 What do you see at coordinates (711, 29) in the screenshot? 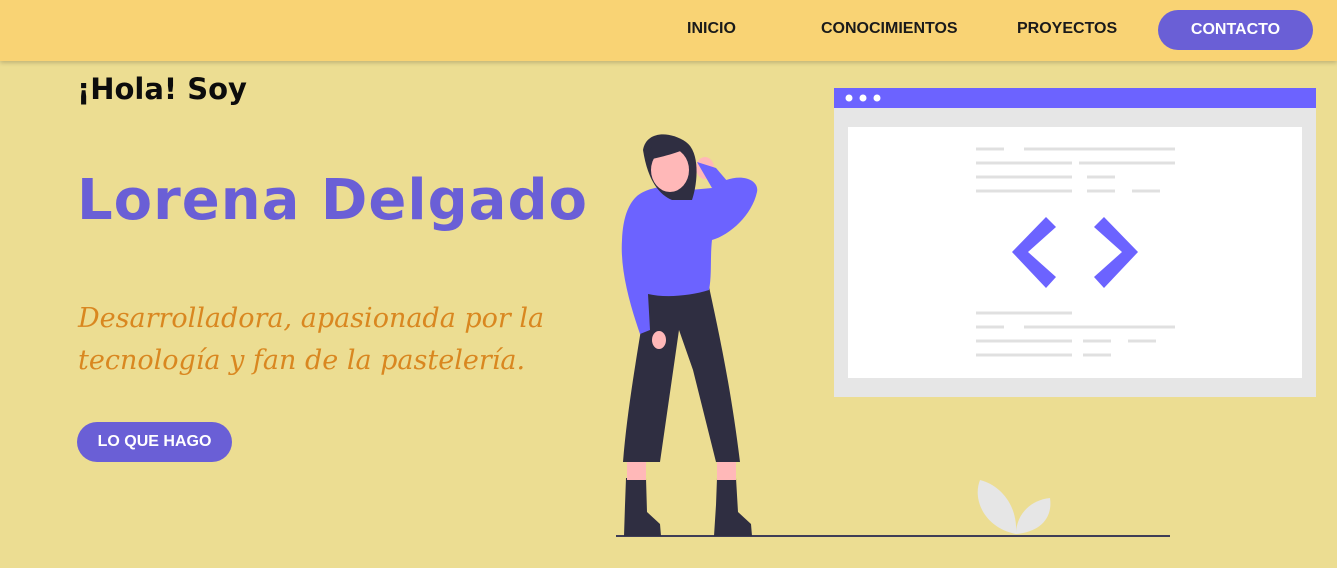
I see `nav-inicio: INICIO` at bounding box center [711, 29].